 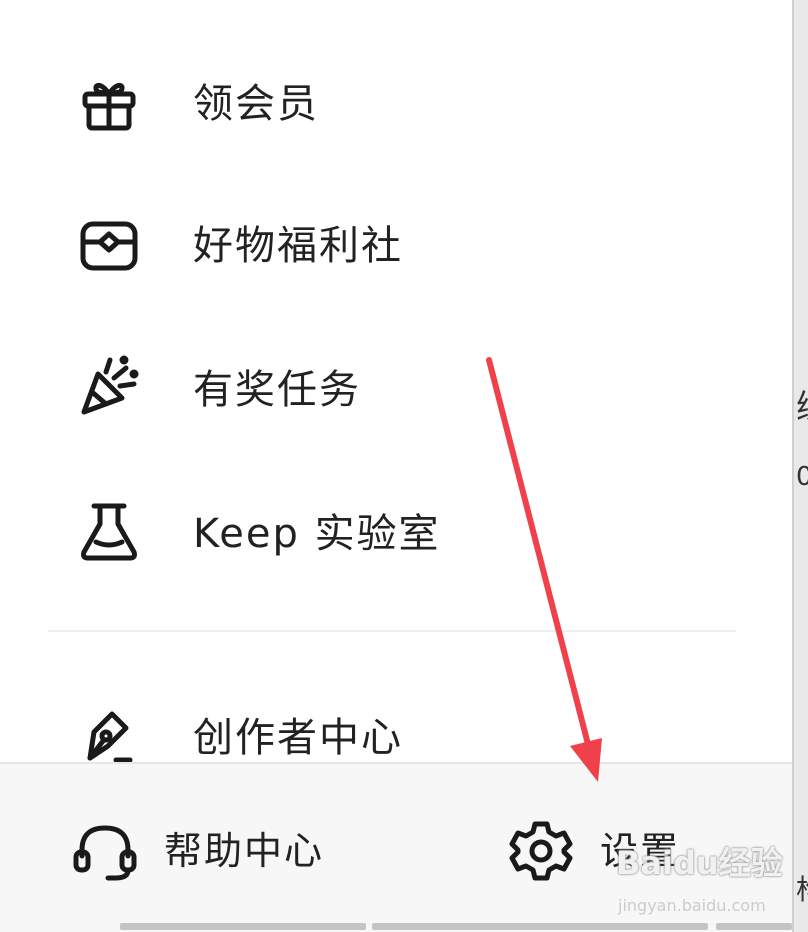 I want to click on baidu-watermark: Baidu经验 jingyan.baidu.com, so click(x=701, y=878).